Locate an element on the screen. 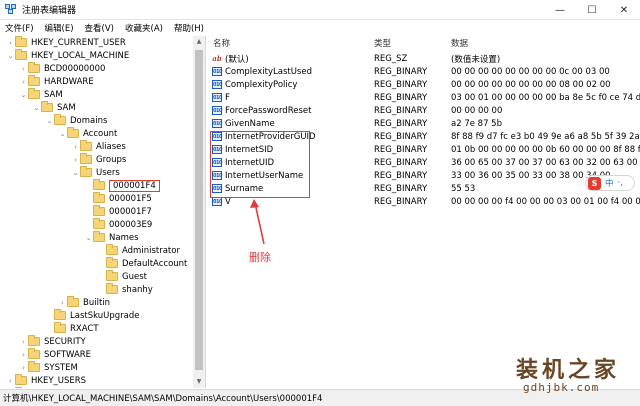  header-data: 数据 is located at coordinates (459, 43).